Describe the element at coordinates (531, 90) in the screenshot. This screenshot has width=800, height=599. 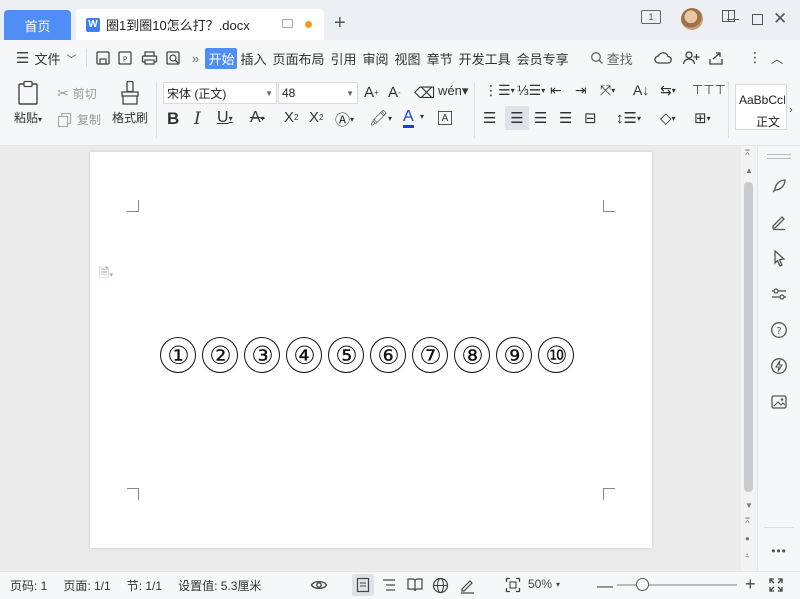
I see `numbered-list-icon: ⅓☰ ▾` at that location.